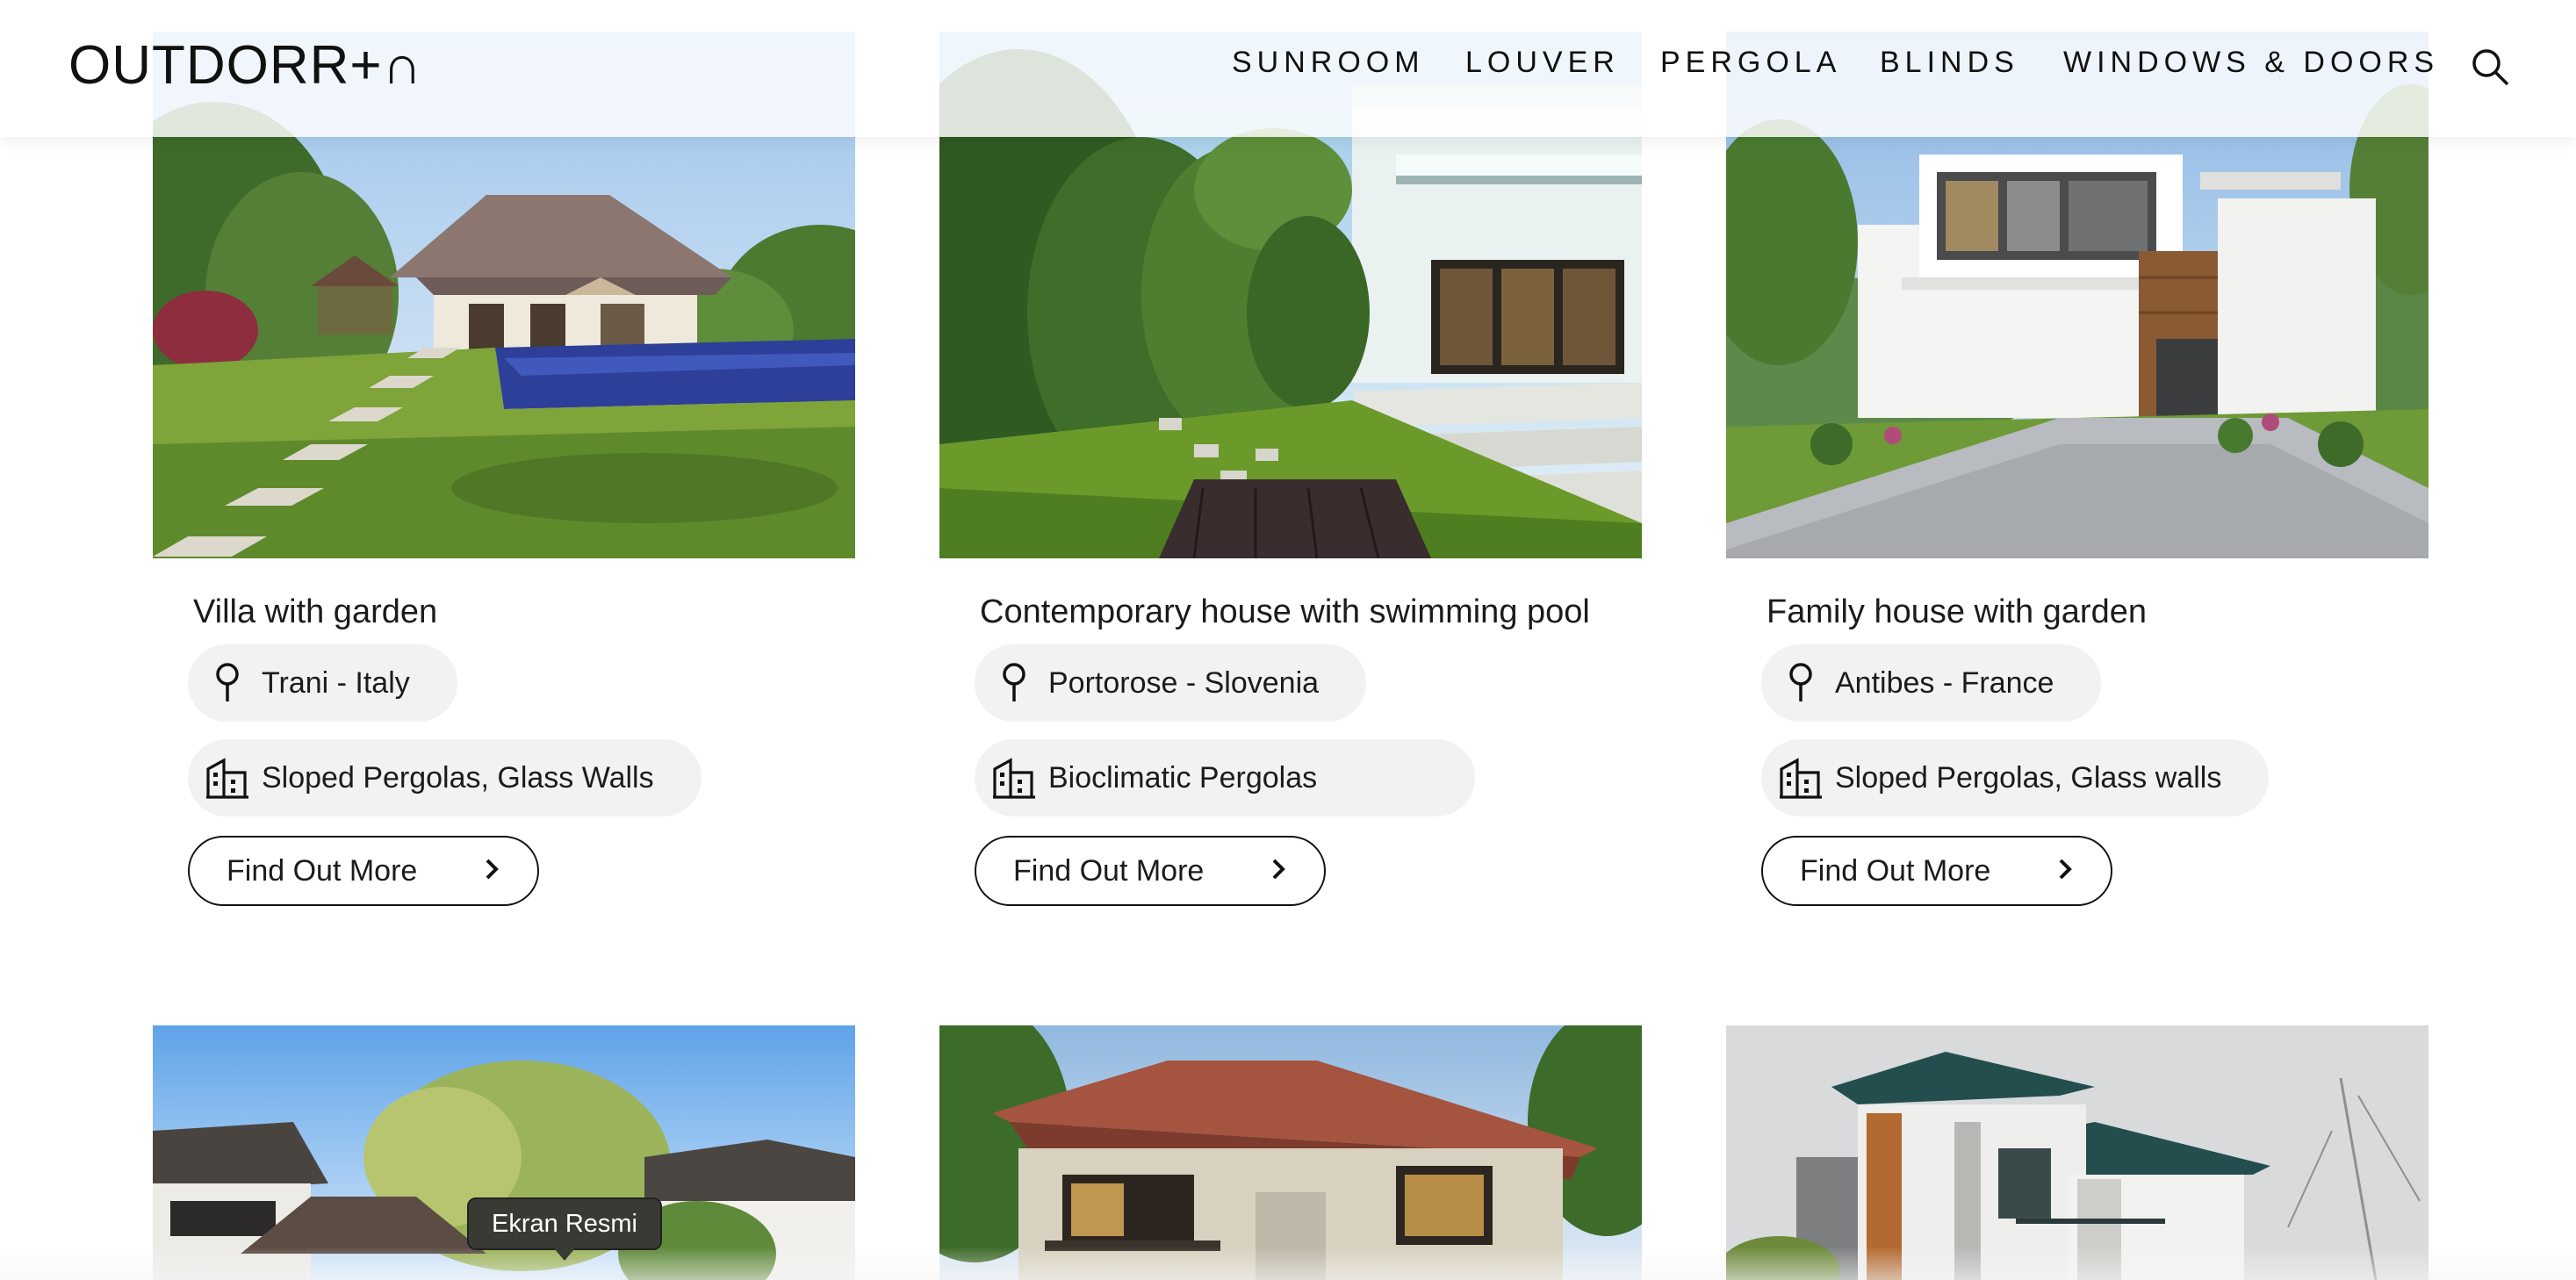 This screenshot has height=1280, width=2576. I want to click on products-chip: Sloped Pergolas, Glass Walls, so click(445, 778).